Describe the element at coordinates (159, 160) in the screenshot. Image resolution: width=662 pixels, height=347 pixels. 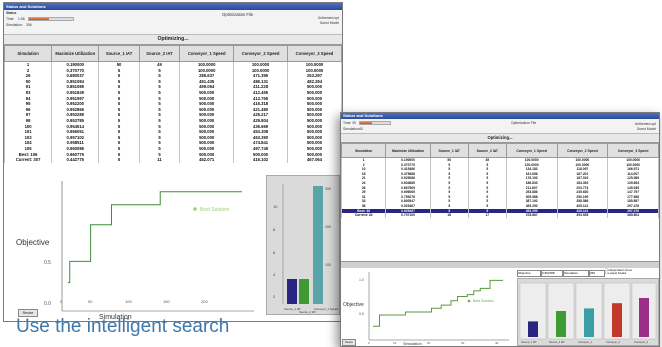
I see `table-cell: 11` at that location.